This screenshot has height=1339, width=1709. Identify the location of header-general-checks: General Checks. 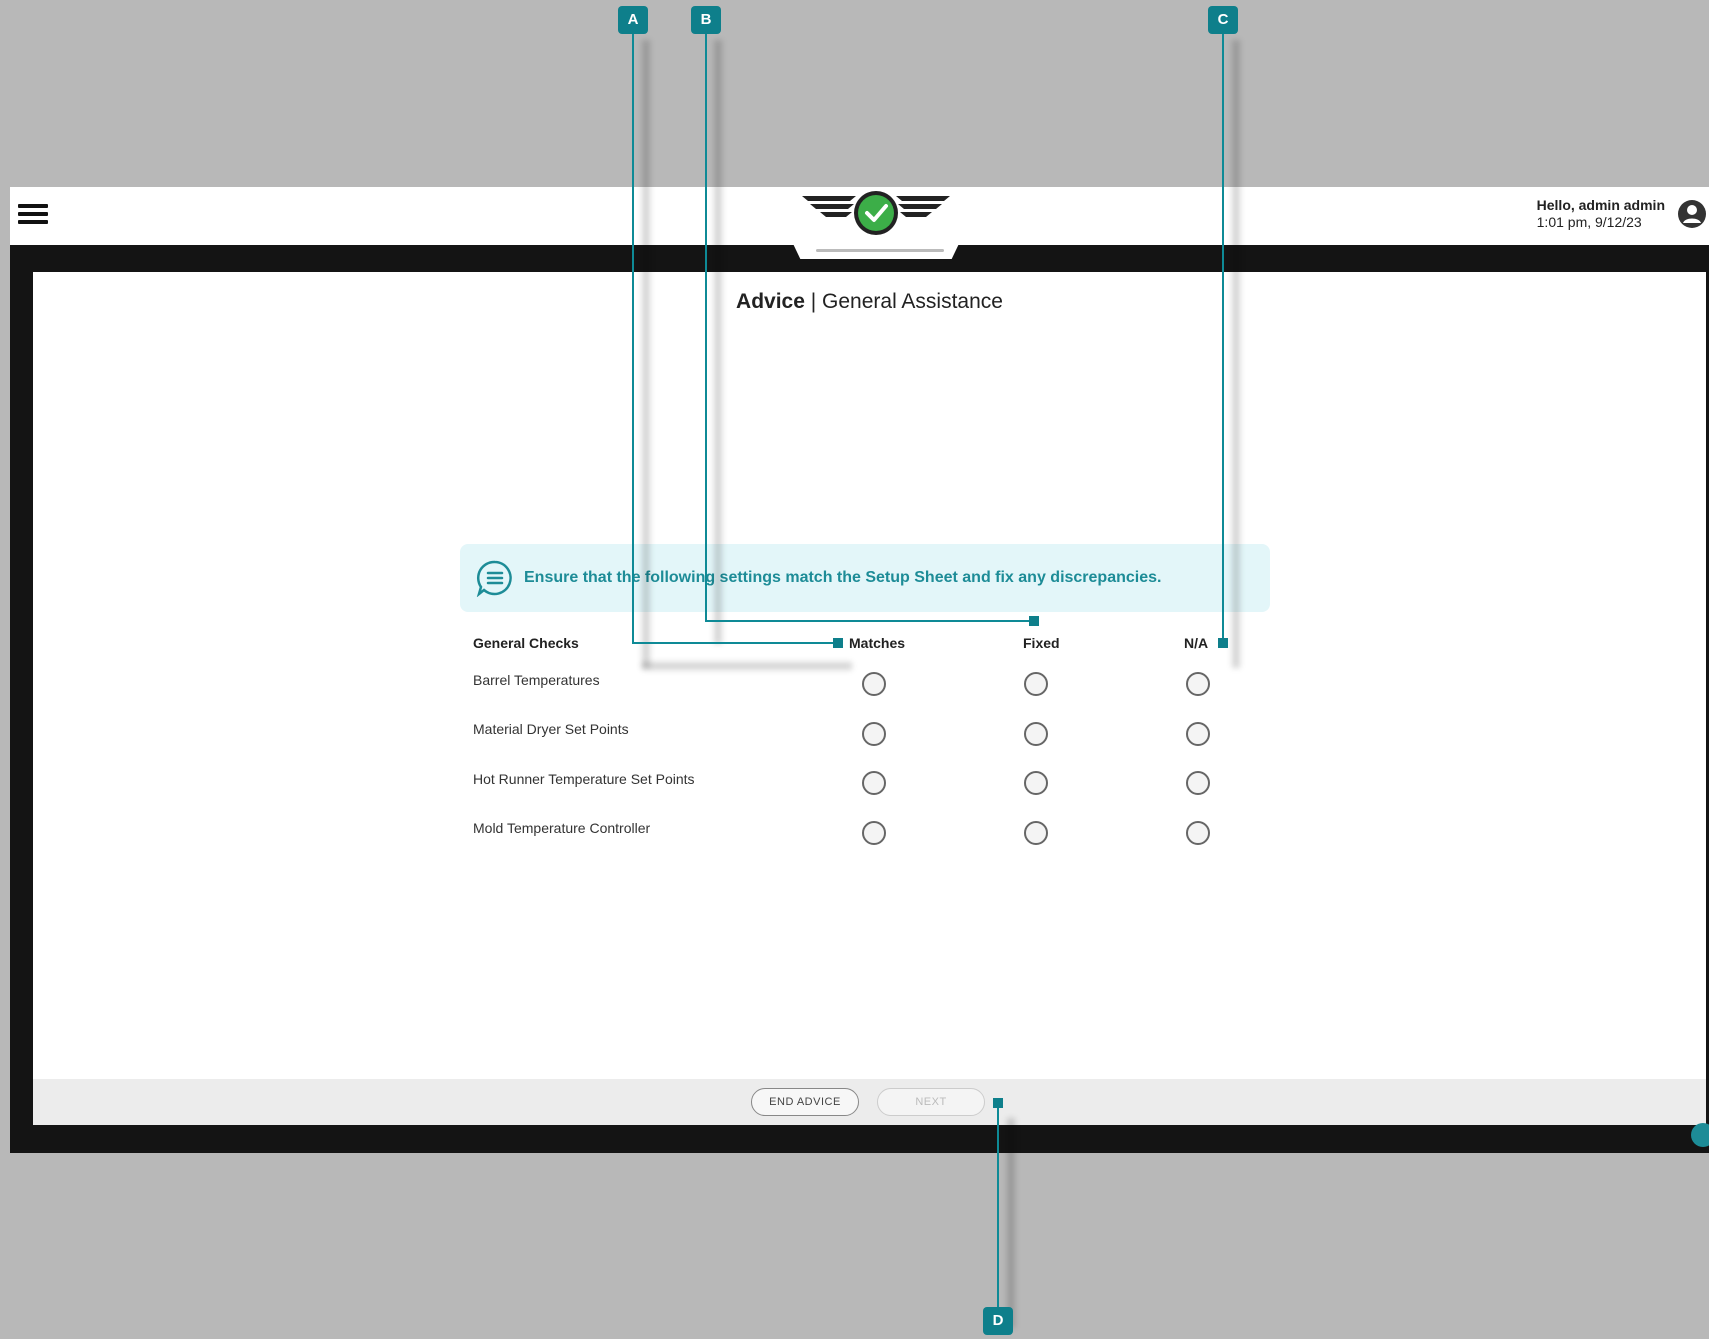
(526, 643).